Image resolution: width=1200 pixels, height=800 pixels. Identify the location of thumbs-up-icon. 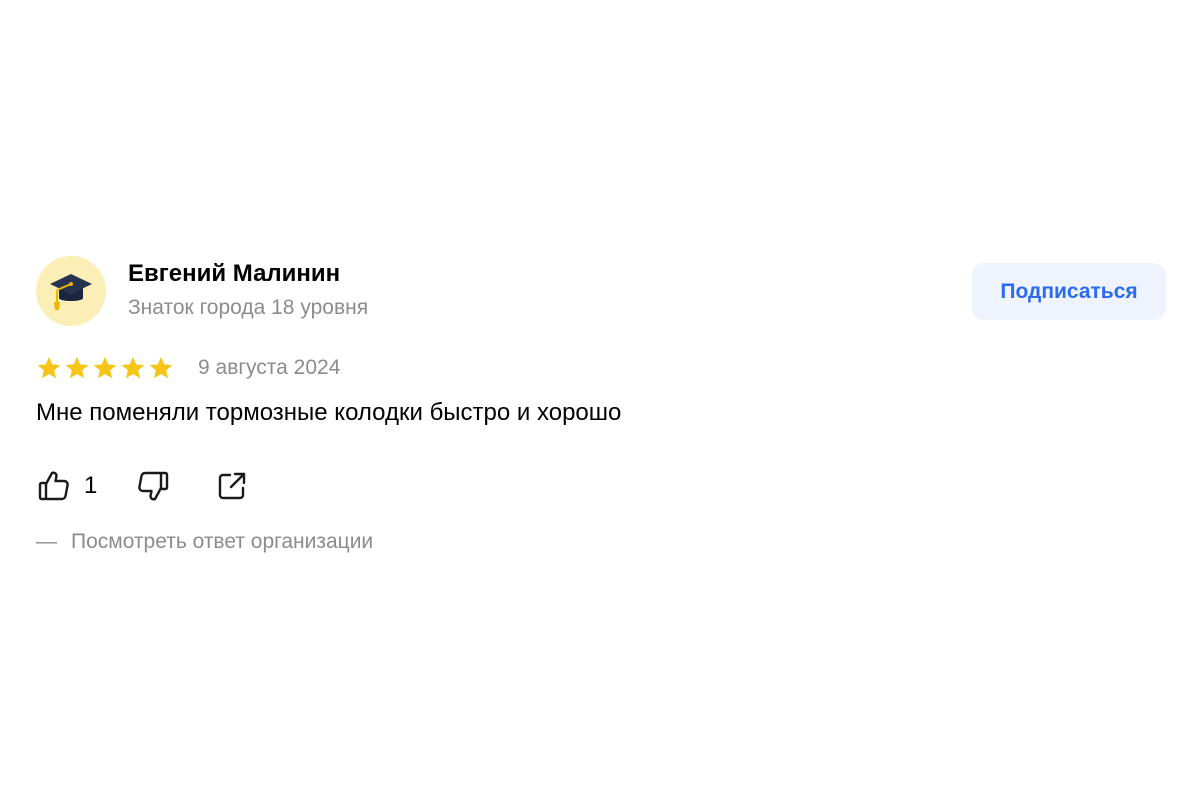
(53, 486).